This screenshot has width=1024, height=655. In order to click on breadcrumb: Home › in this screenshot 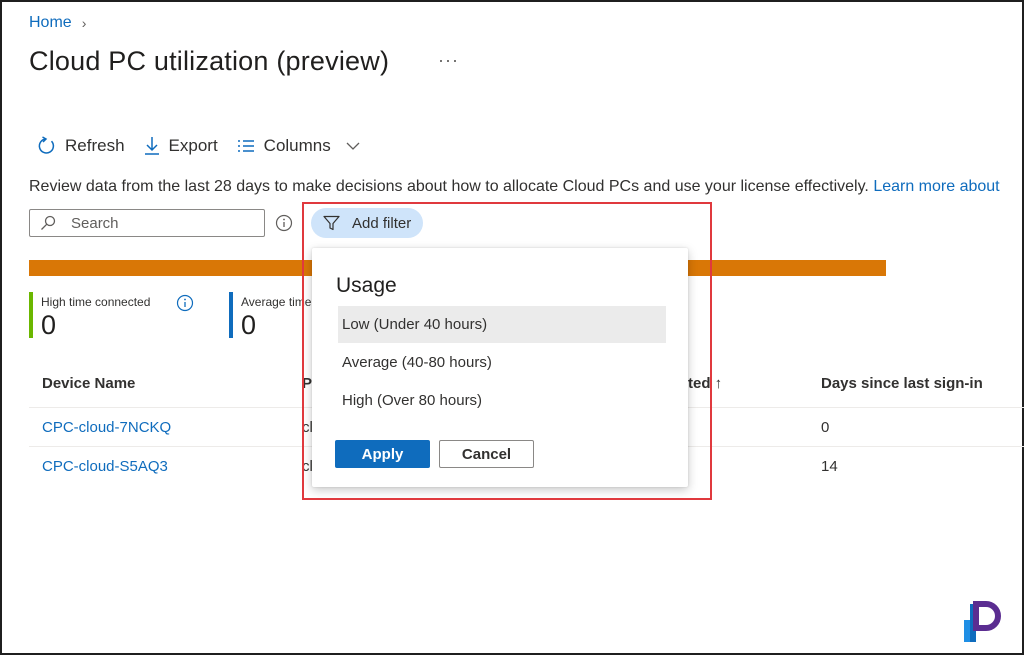, I will do `click(57, 23)`.